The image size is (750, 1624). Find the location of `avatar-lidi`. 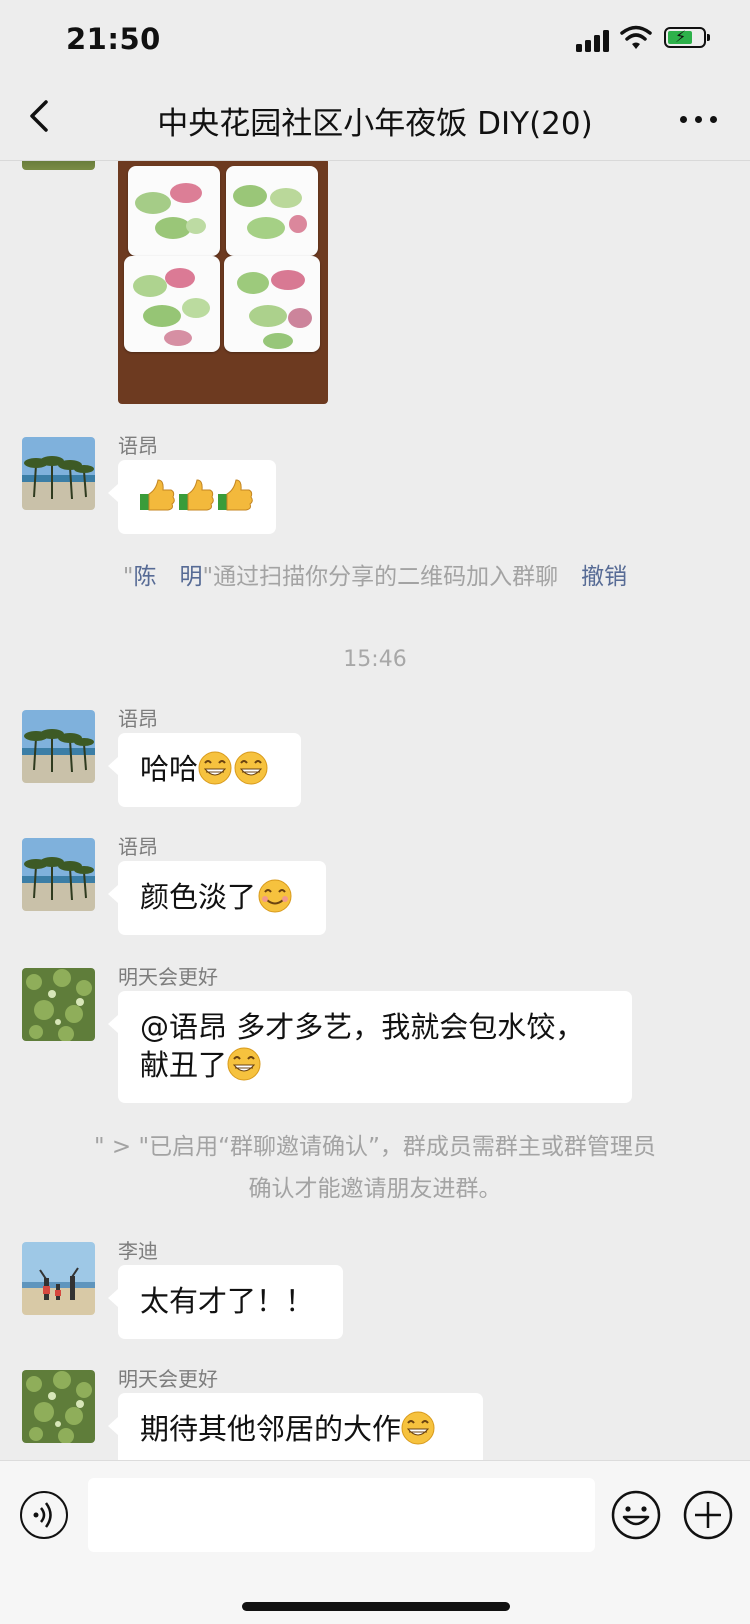

avatar-lidi is located at coordinates (58, 1278).